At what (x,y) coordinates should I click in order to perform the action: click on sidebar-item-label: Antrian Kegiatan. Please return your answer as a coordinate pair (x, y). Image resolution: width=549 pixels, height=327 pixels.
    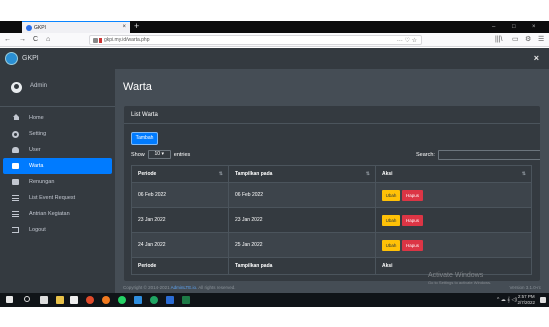
    Looking at the image, I should click on (49, 214).